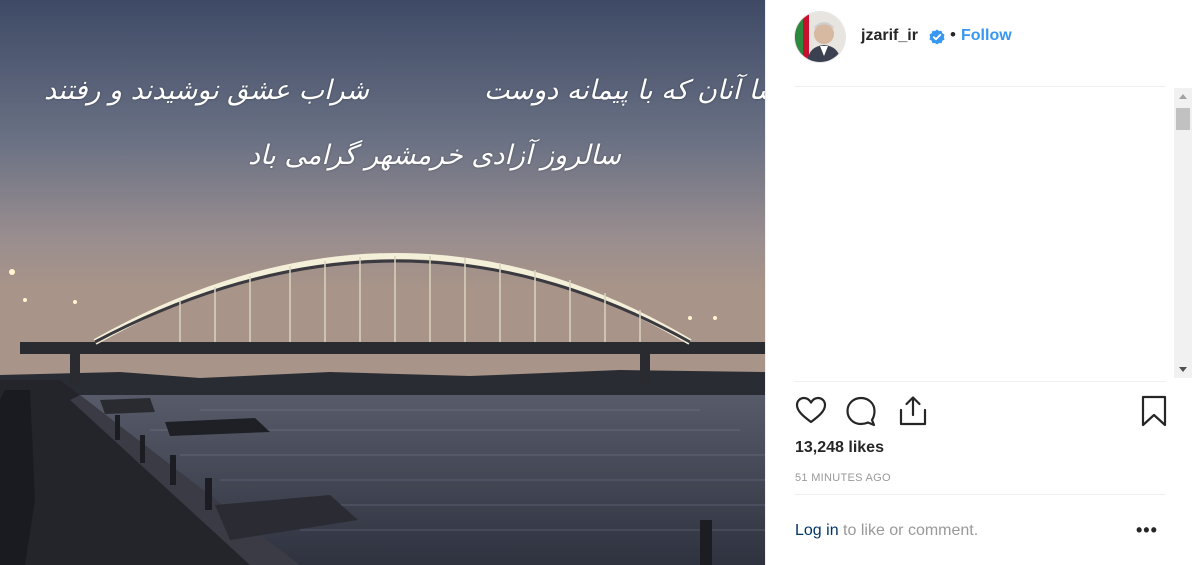  Describe the element at coordinates (908, 530) in the screenshot. I see `login-suffix-text: to like or comment.` at that location.